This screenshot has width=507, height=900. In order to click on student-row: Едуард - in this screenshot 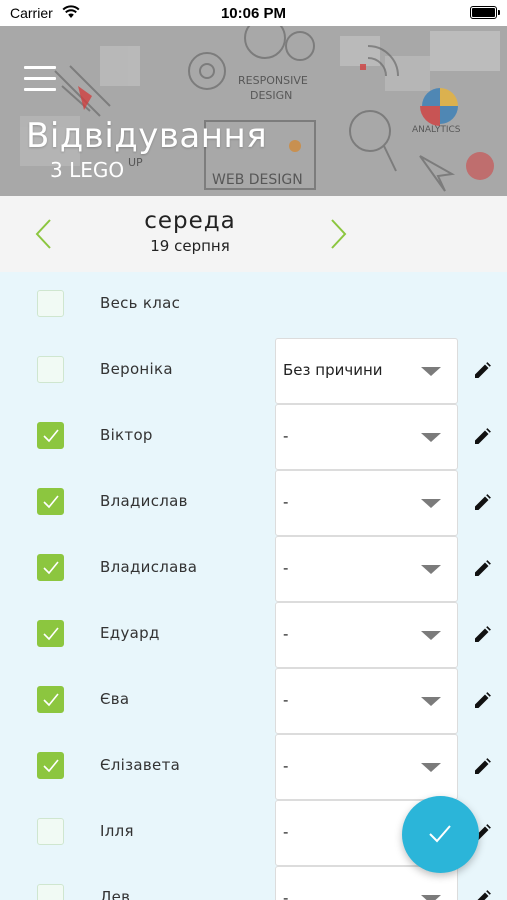, I will do `click(253, 635)`.